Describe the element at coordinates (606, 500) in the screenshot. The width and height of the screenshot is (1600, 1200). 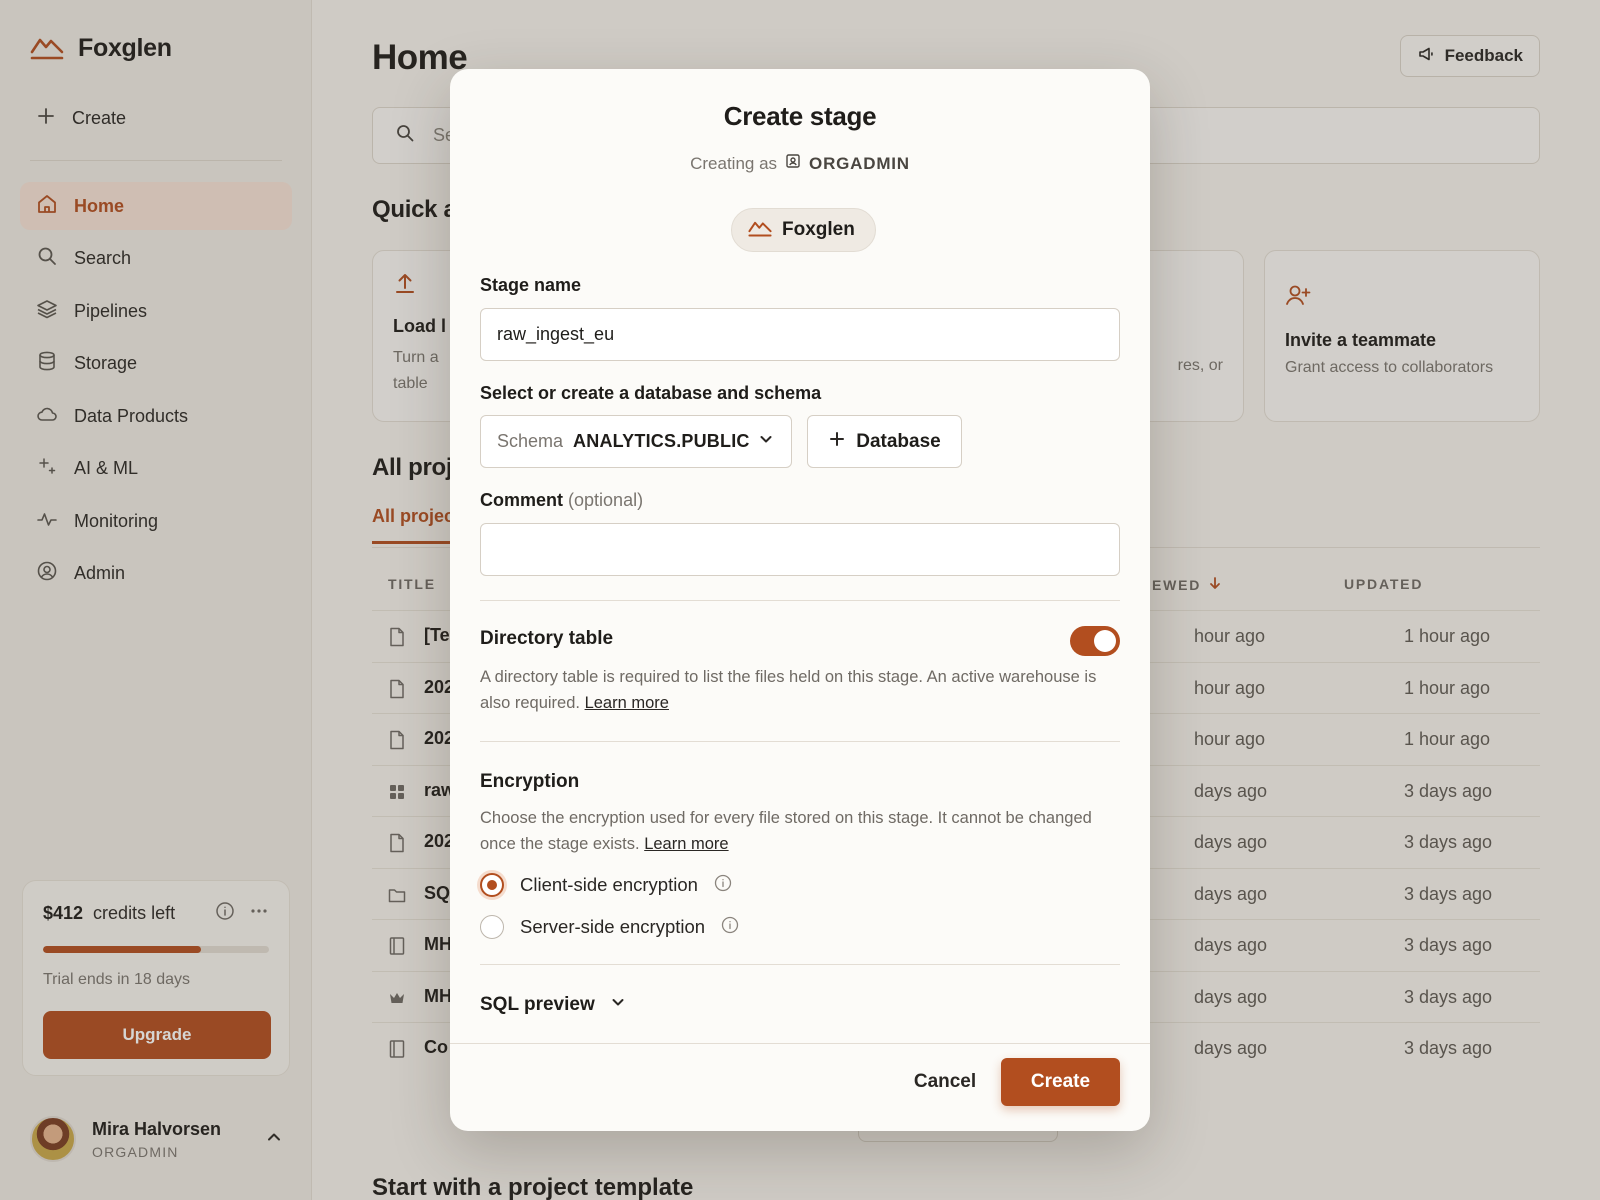
I see `comment-optional: (optional)` at that location.